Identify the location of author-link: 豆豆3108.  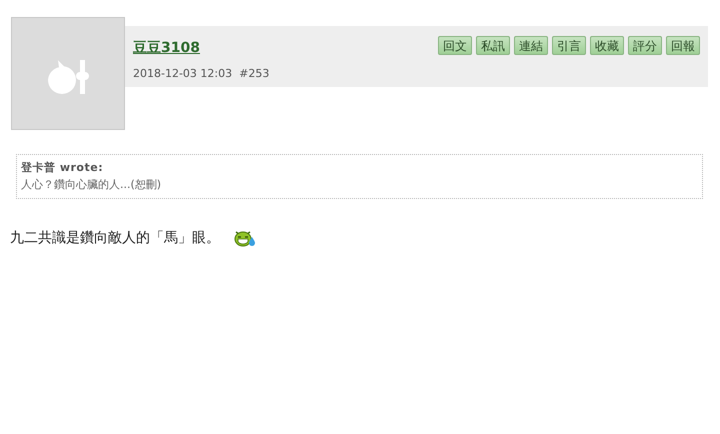
(166, 48).